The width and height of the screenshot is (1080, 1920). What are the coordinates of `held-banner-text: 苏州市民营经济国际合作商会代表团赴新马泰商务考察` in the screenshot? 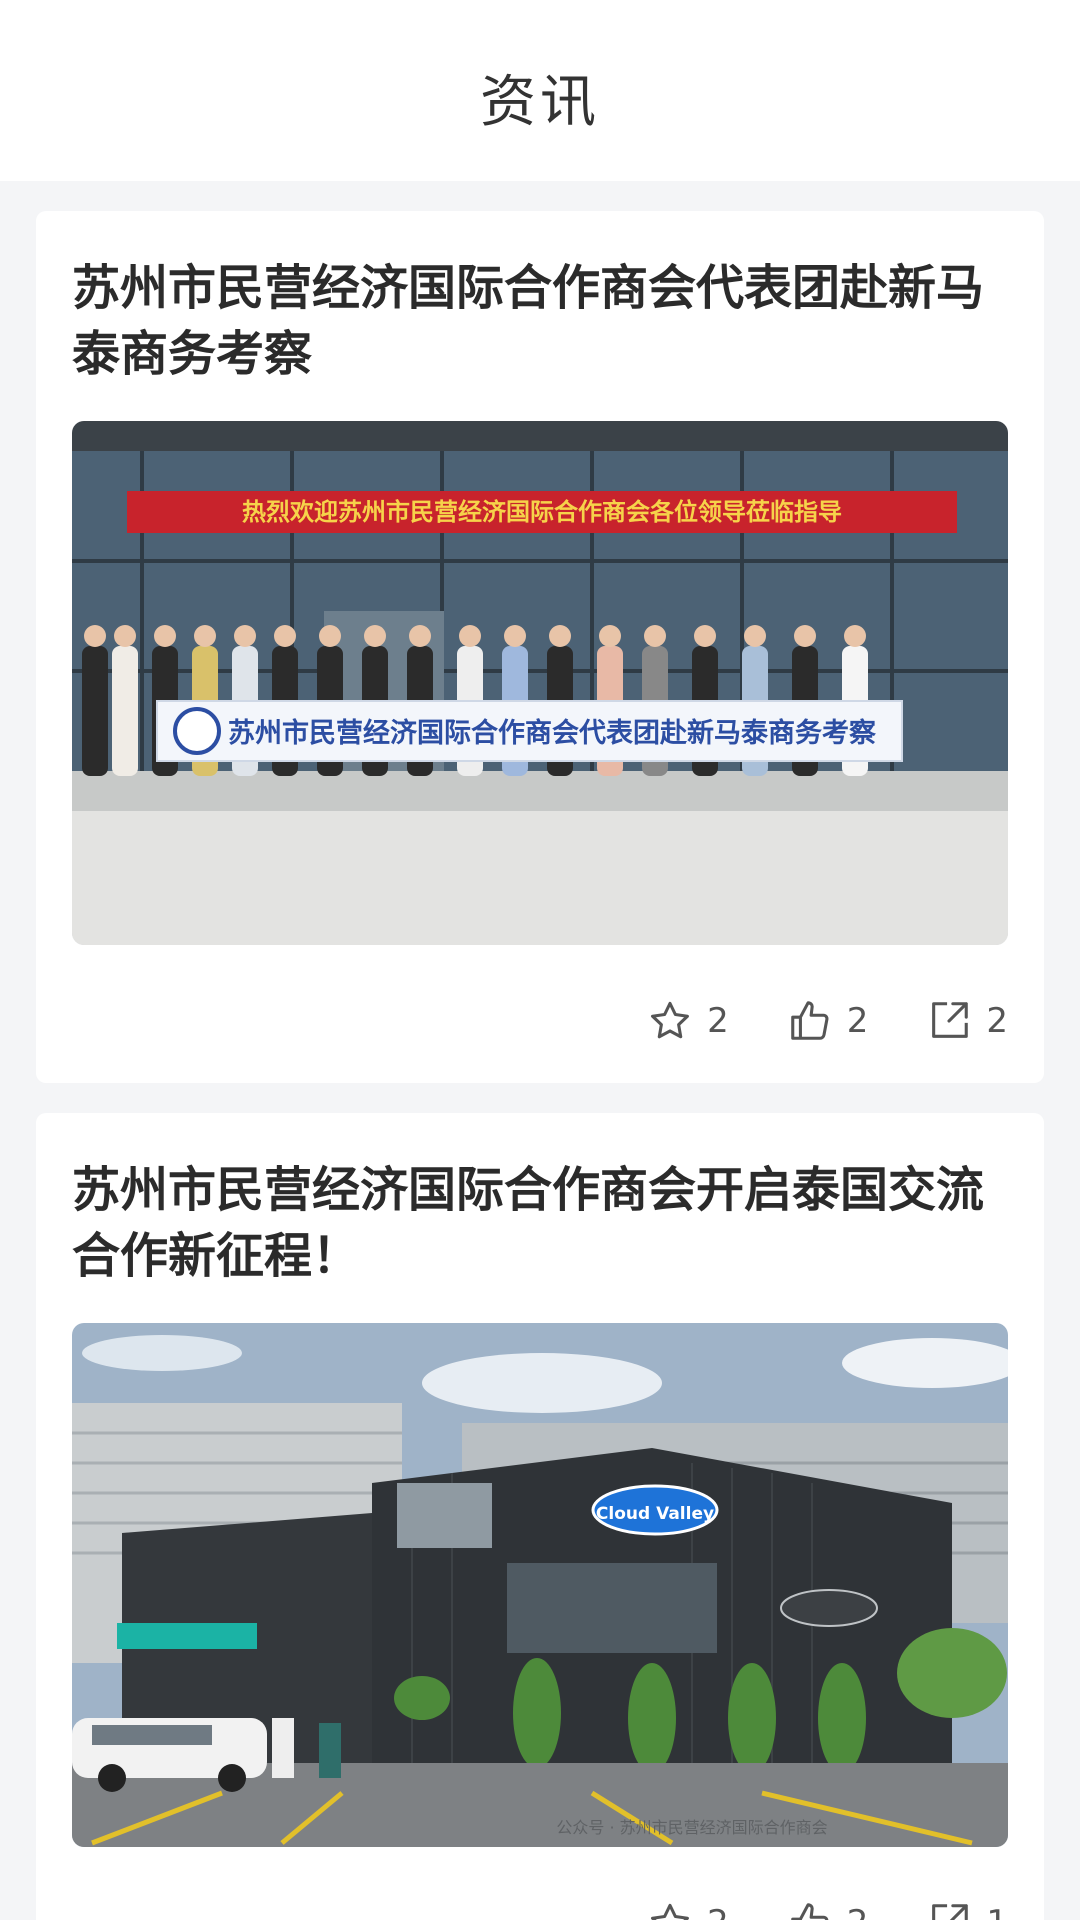 It's located at (552, 733).